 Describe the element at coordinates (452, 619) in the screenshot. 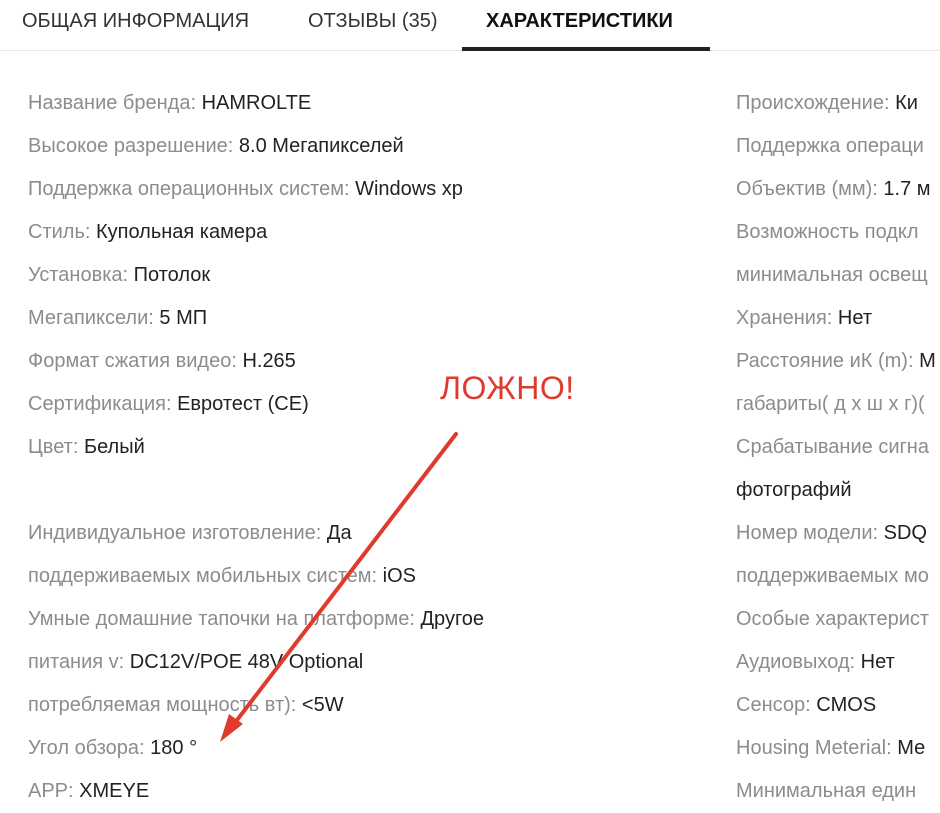

I see `spec-value: Другое` at that location.